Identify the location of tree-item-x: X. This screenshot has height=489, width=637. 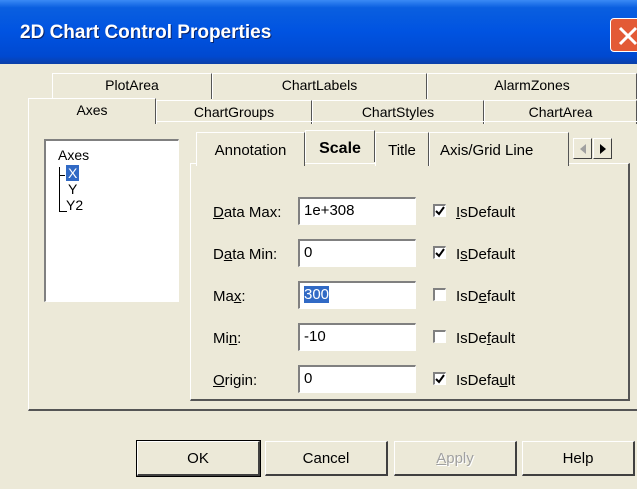
(72, 173).